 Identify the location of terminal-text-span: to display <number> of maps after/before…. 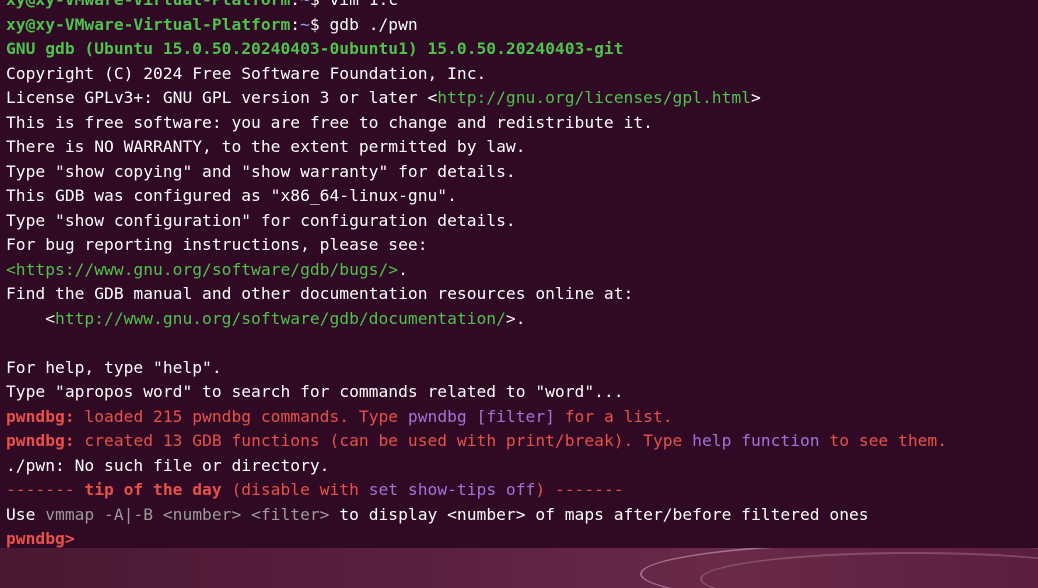
(599, 514).